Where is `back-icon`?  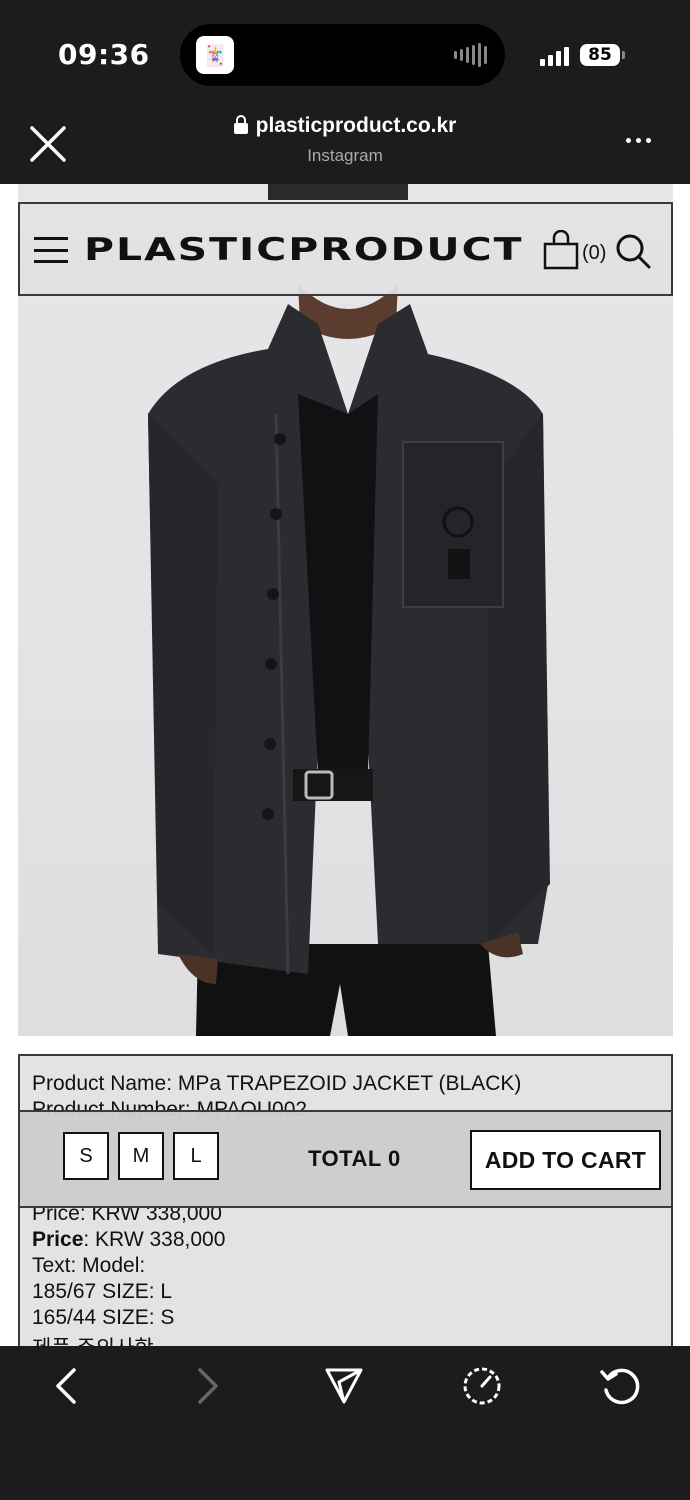 back-icon is located at coordinates (68, 1386).